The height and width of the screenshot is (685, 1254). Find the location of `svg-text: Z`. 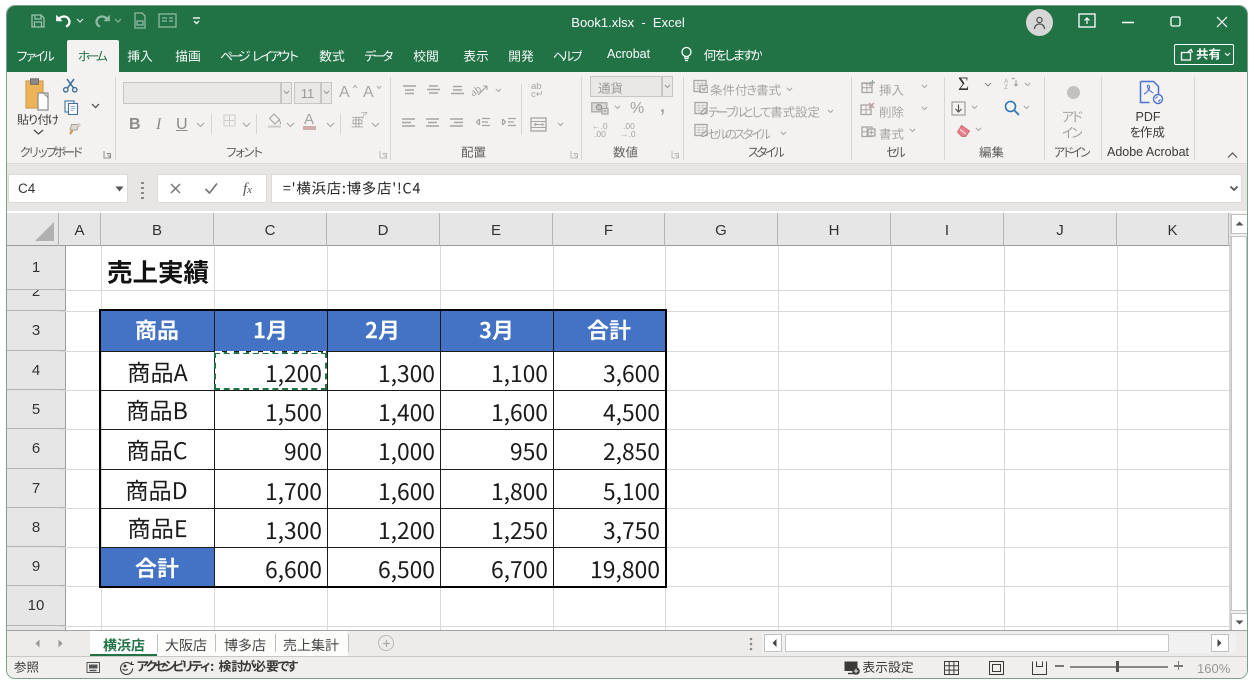

svg-text: Z is located at coordinates (1006, 86).